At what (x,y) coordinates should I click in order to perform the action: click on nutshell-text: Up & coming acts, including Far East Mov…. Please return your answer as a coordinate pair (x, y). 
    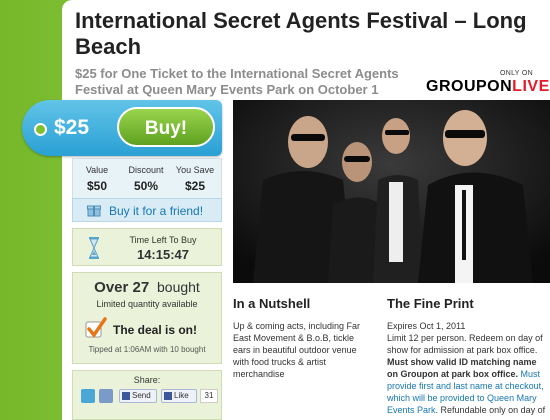
    Looking at the image, I should click on (297, 350).